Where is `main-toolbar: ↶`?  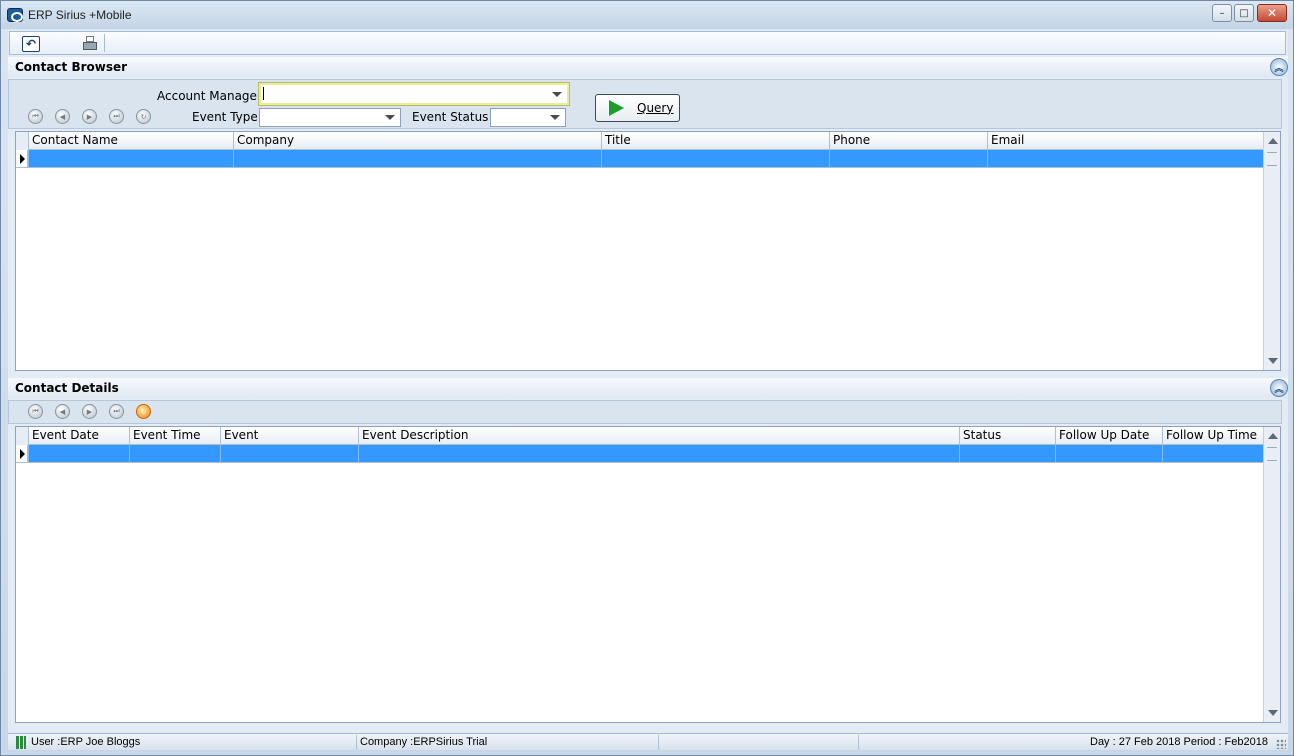 main-toolbar: ↶ is located at coordinates (647, 43).